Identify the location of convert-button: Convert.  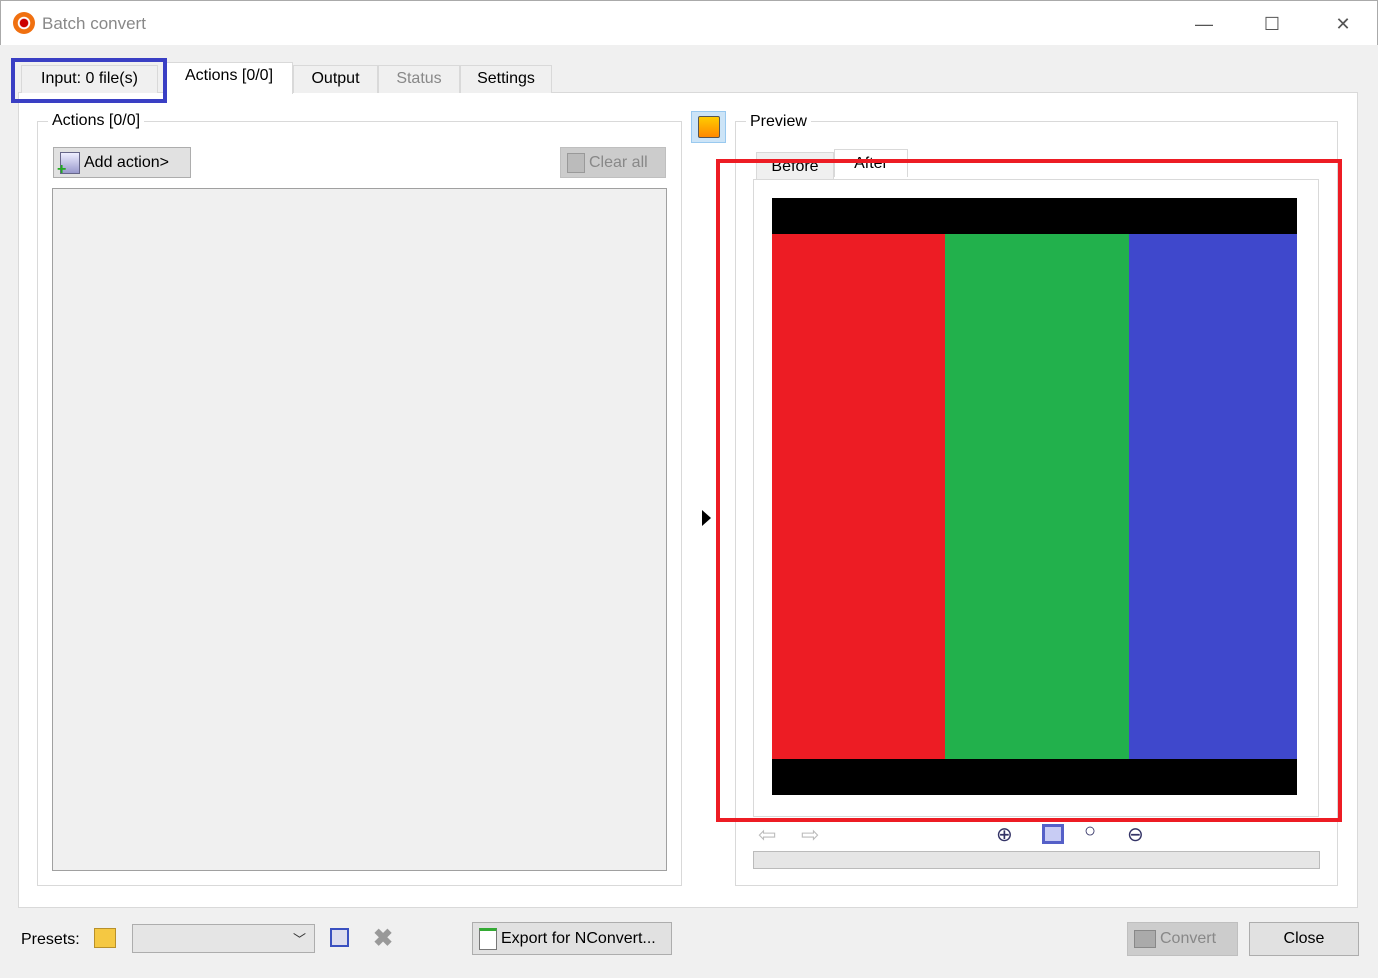
(1182, 939).